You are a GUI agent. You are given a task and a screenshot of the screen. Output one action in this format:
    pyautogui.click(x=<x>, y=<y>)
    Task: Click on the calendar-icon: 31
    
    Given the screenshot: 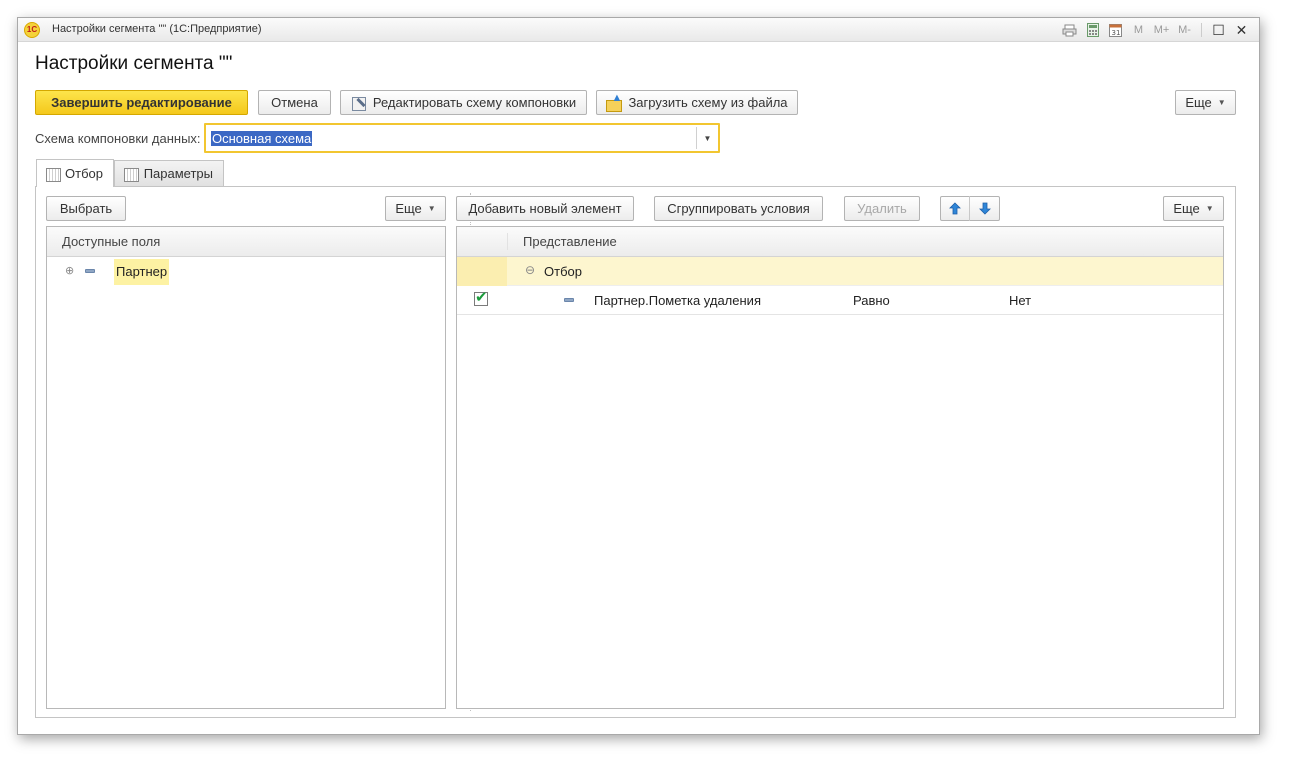 What is the action you would take?
    pyautogui.click(x=1115, y=30)
    